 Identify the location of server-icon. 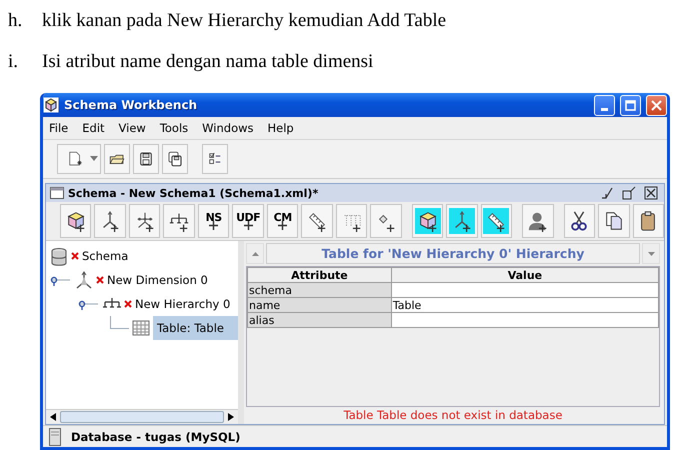
(55, 437).